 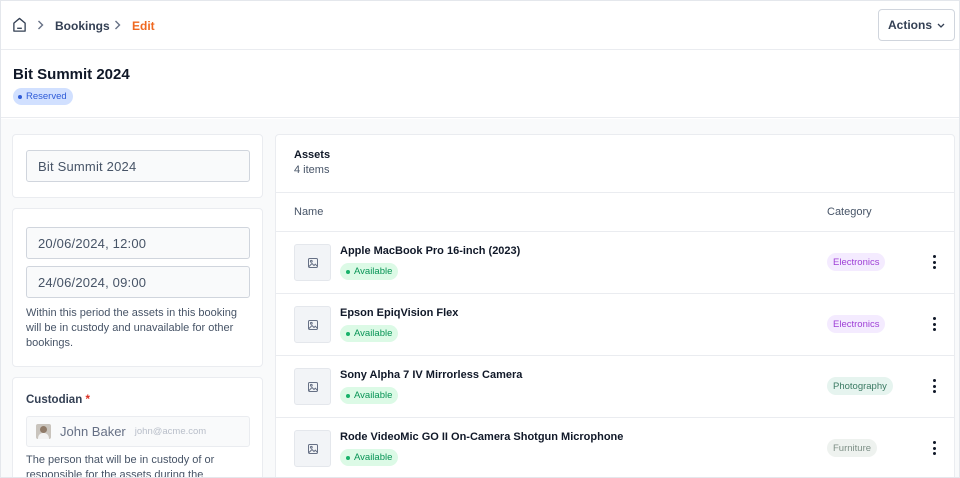 What do you see at coordinates (138, 282) in the screenshot?
I see `end-date-input: 24/06/2024, 09:00` at bounding box center [138, 282].